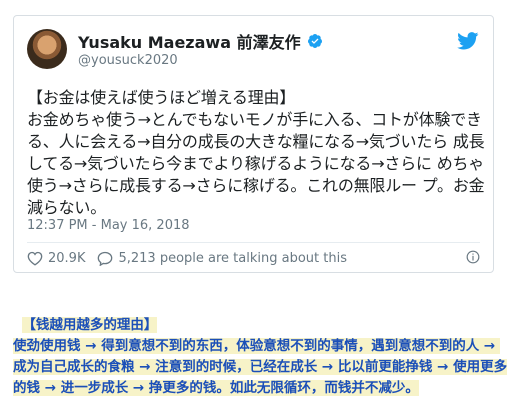 The width and height of the screenshot is (523, 406). I want to click on heart-icon, so click(35, 258).